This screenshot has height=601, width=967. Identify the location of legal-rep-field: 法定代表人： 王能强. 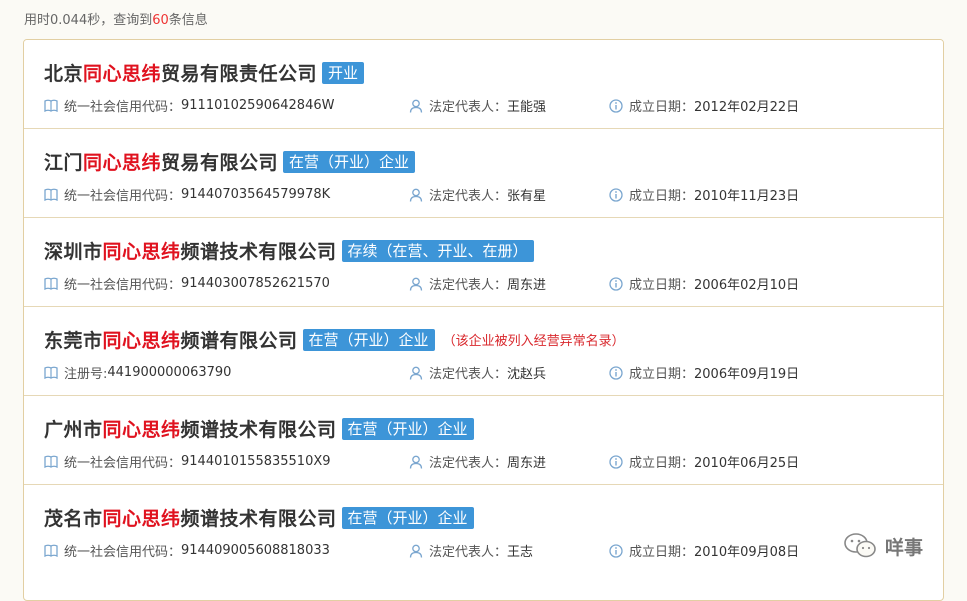
(477, 105).